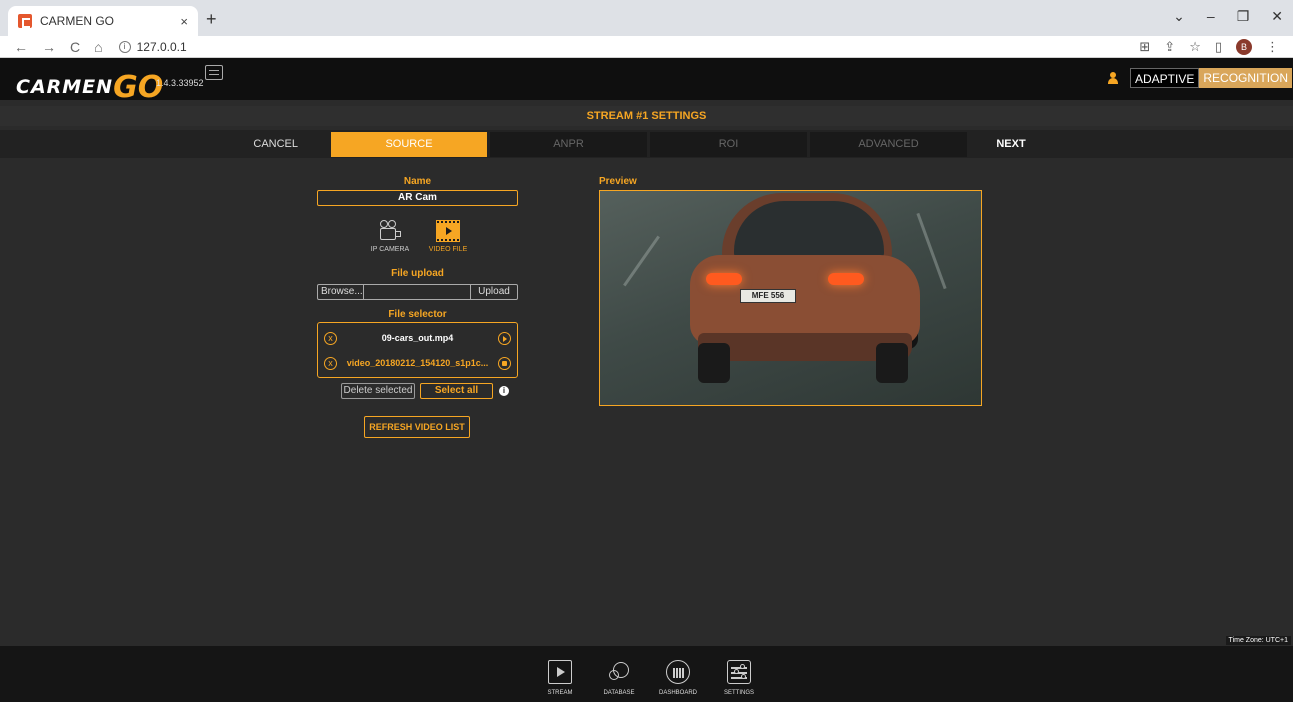  I want to click on browser-tab-title: CARMEN GO, so click(77, 21).